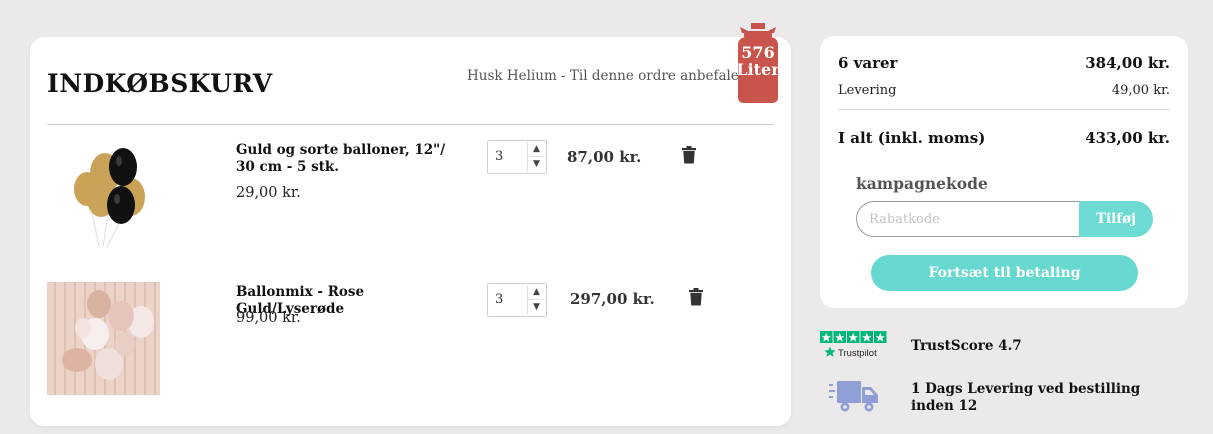  Describe the element at coordinates (1116, 219) in the screenshot. I see `apply-coupon-button: Tilføj` at that location.